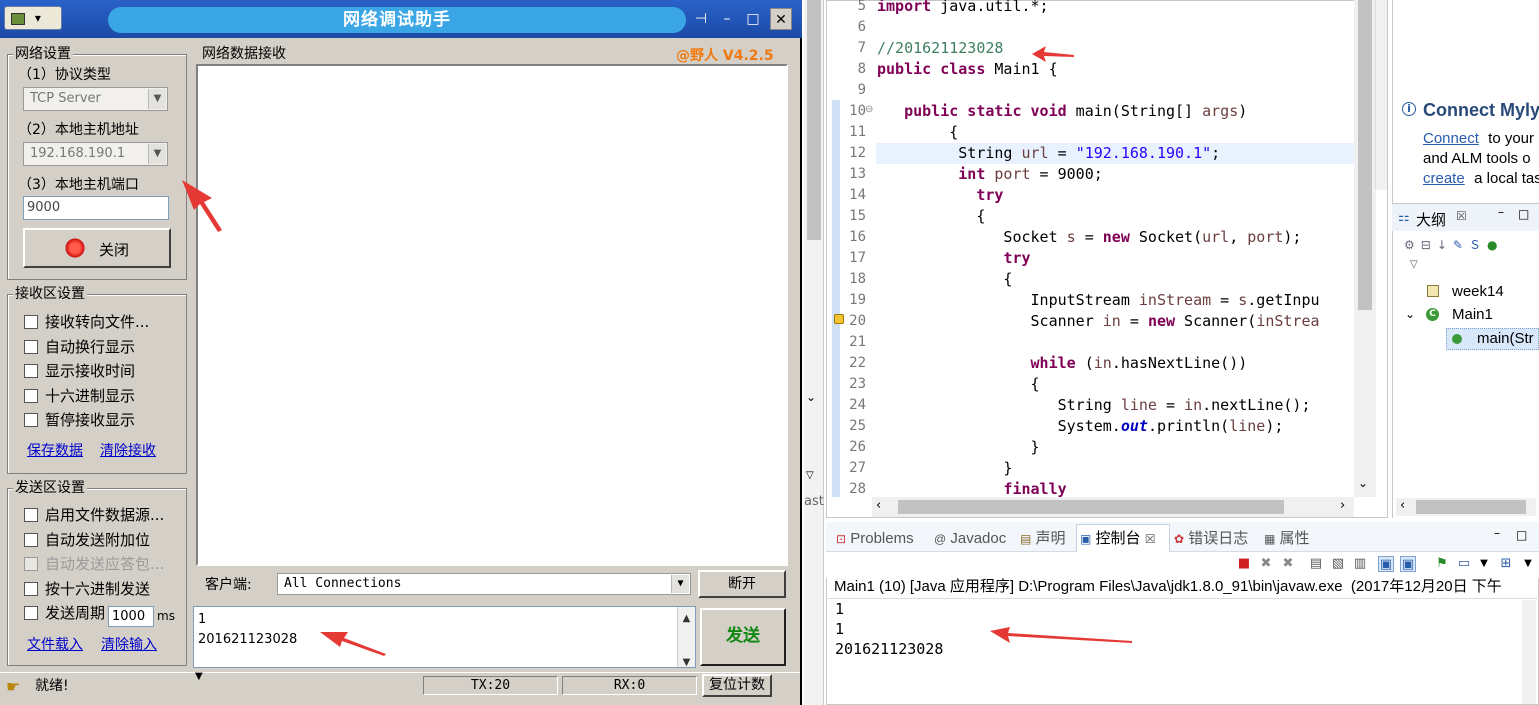 This screenshot has height=705, width=1539. Describe the element at coordinates (875, 539) in the screenshot. I see `tab-problems: ⊡ Problems` at that location.